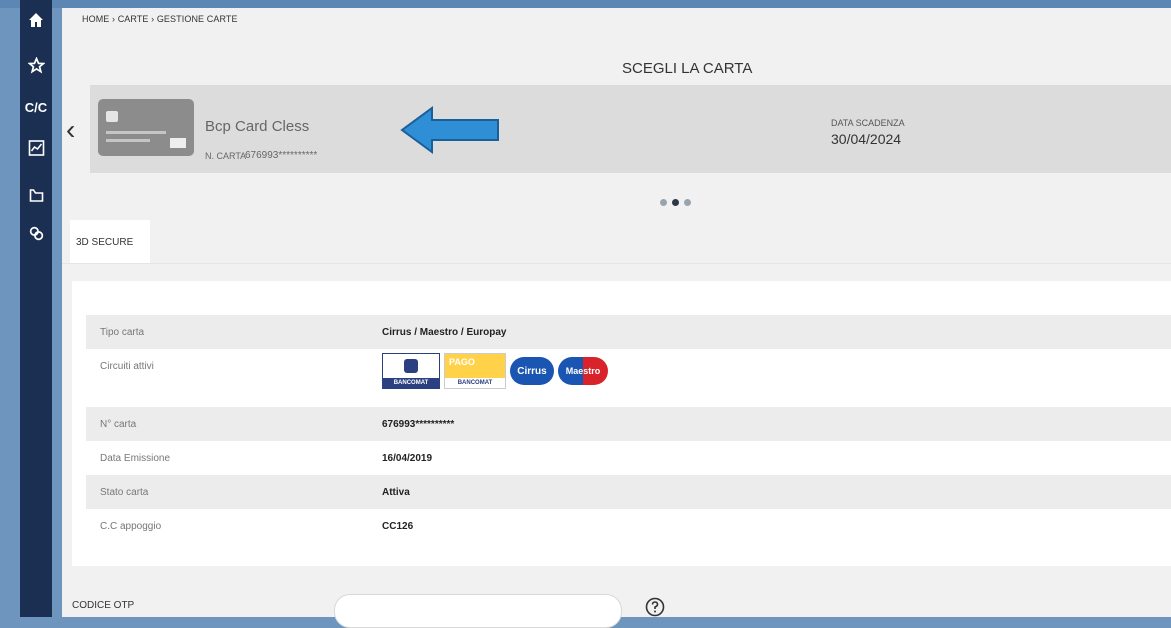 This screenshot has width=1171, height=628. Describe the element at coordinates (257, 126) in the screenshot. I see `card-name: Bcp Card Cless` at that location.